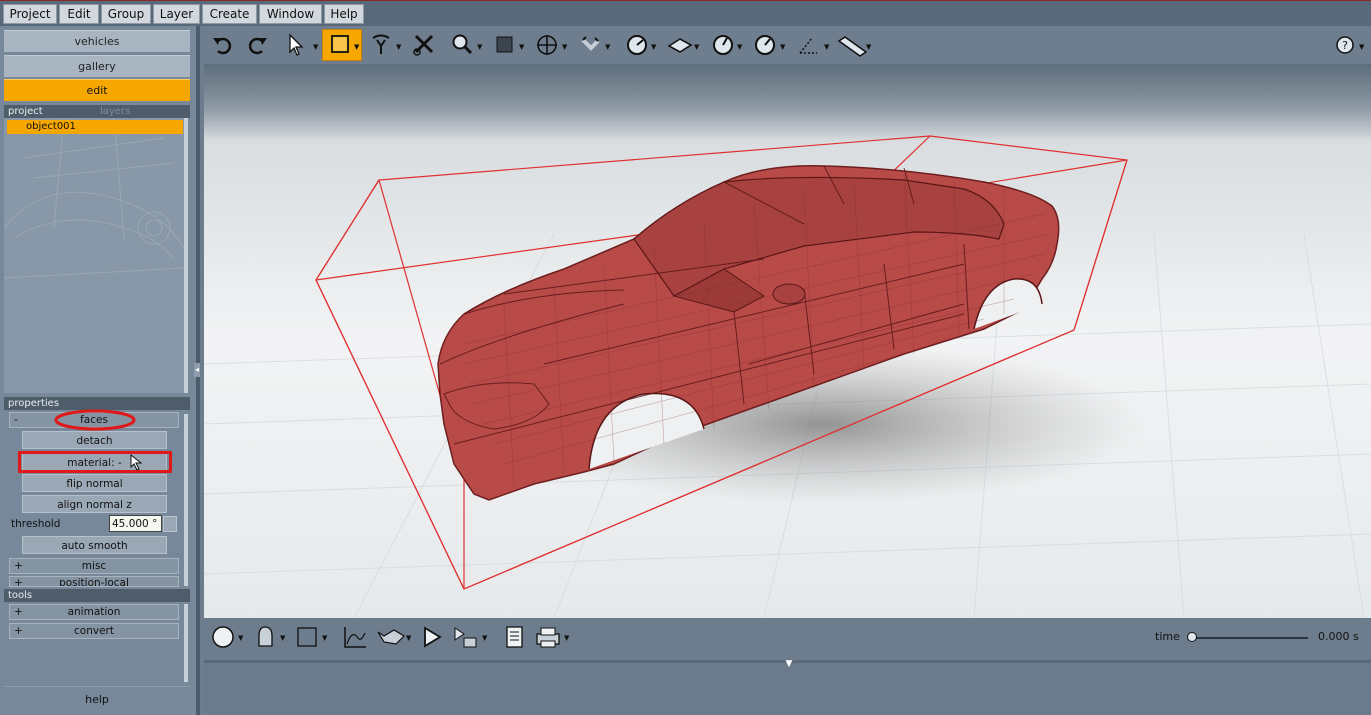 This screenshot has height=715, width=1371. What do you see at coordinates (514, 637) in the screenshot?
I see `document-button` at bounding box center [514, 637].